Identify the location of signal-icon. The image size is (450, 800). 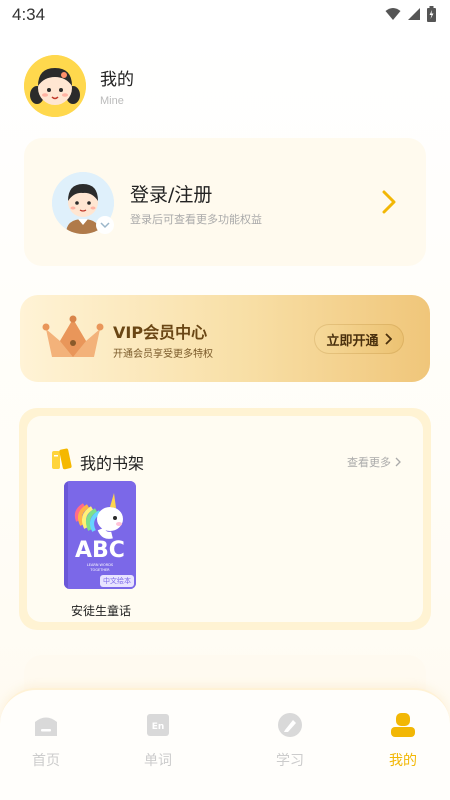
(414, 14).